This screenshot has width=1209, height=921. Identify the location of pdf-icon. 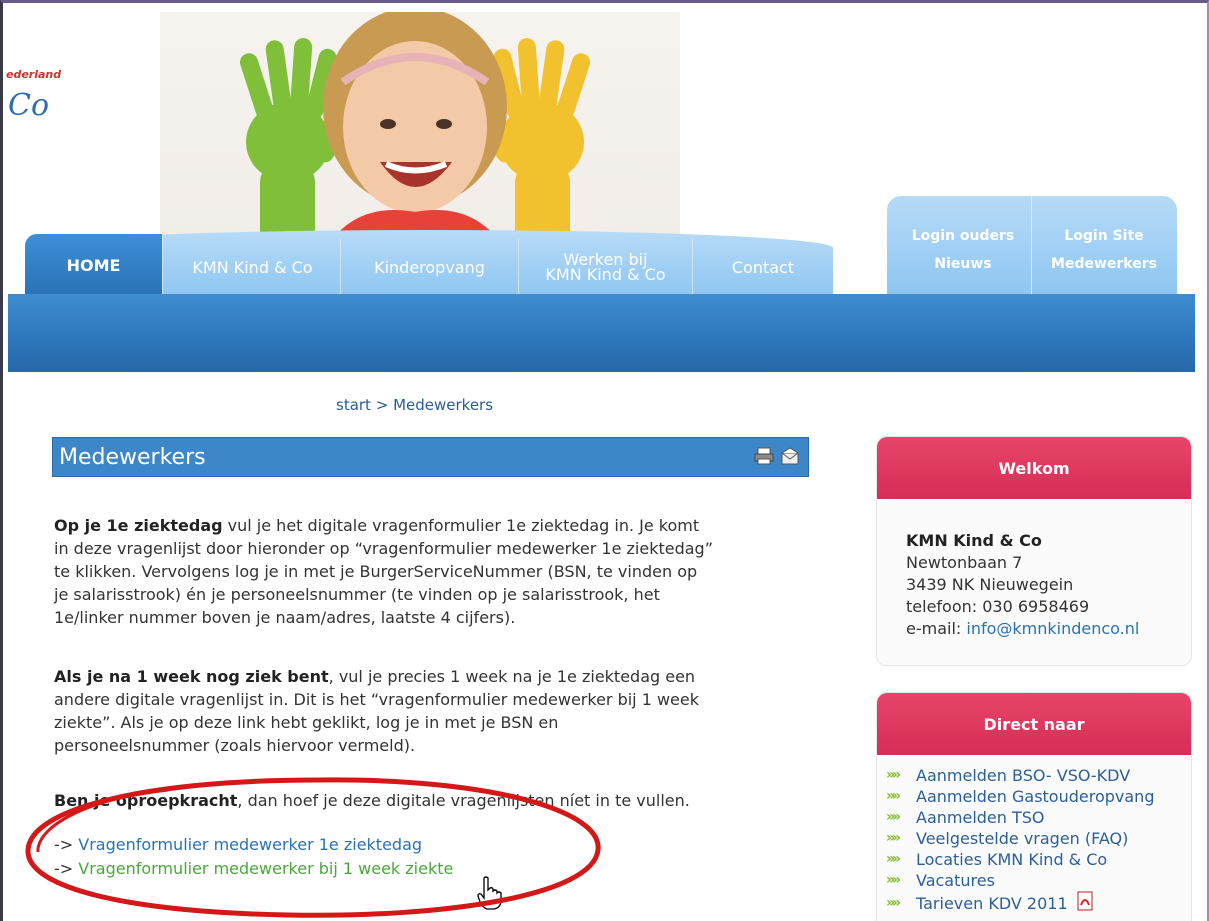
(1085, 903).